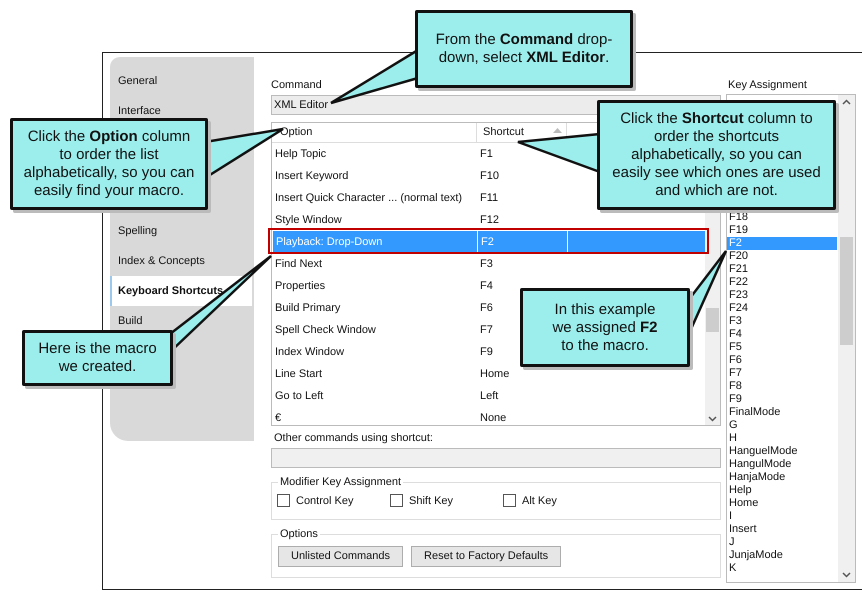 This screenshot has height=591, width=862. I want to click on modifier-checkbox: Alt Key, so click(553, 500).